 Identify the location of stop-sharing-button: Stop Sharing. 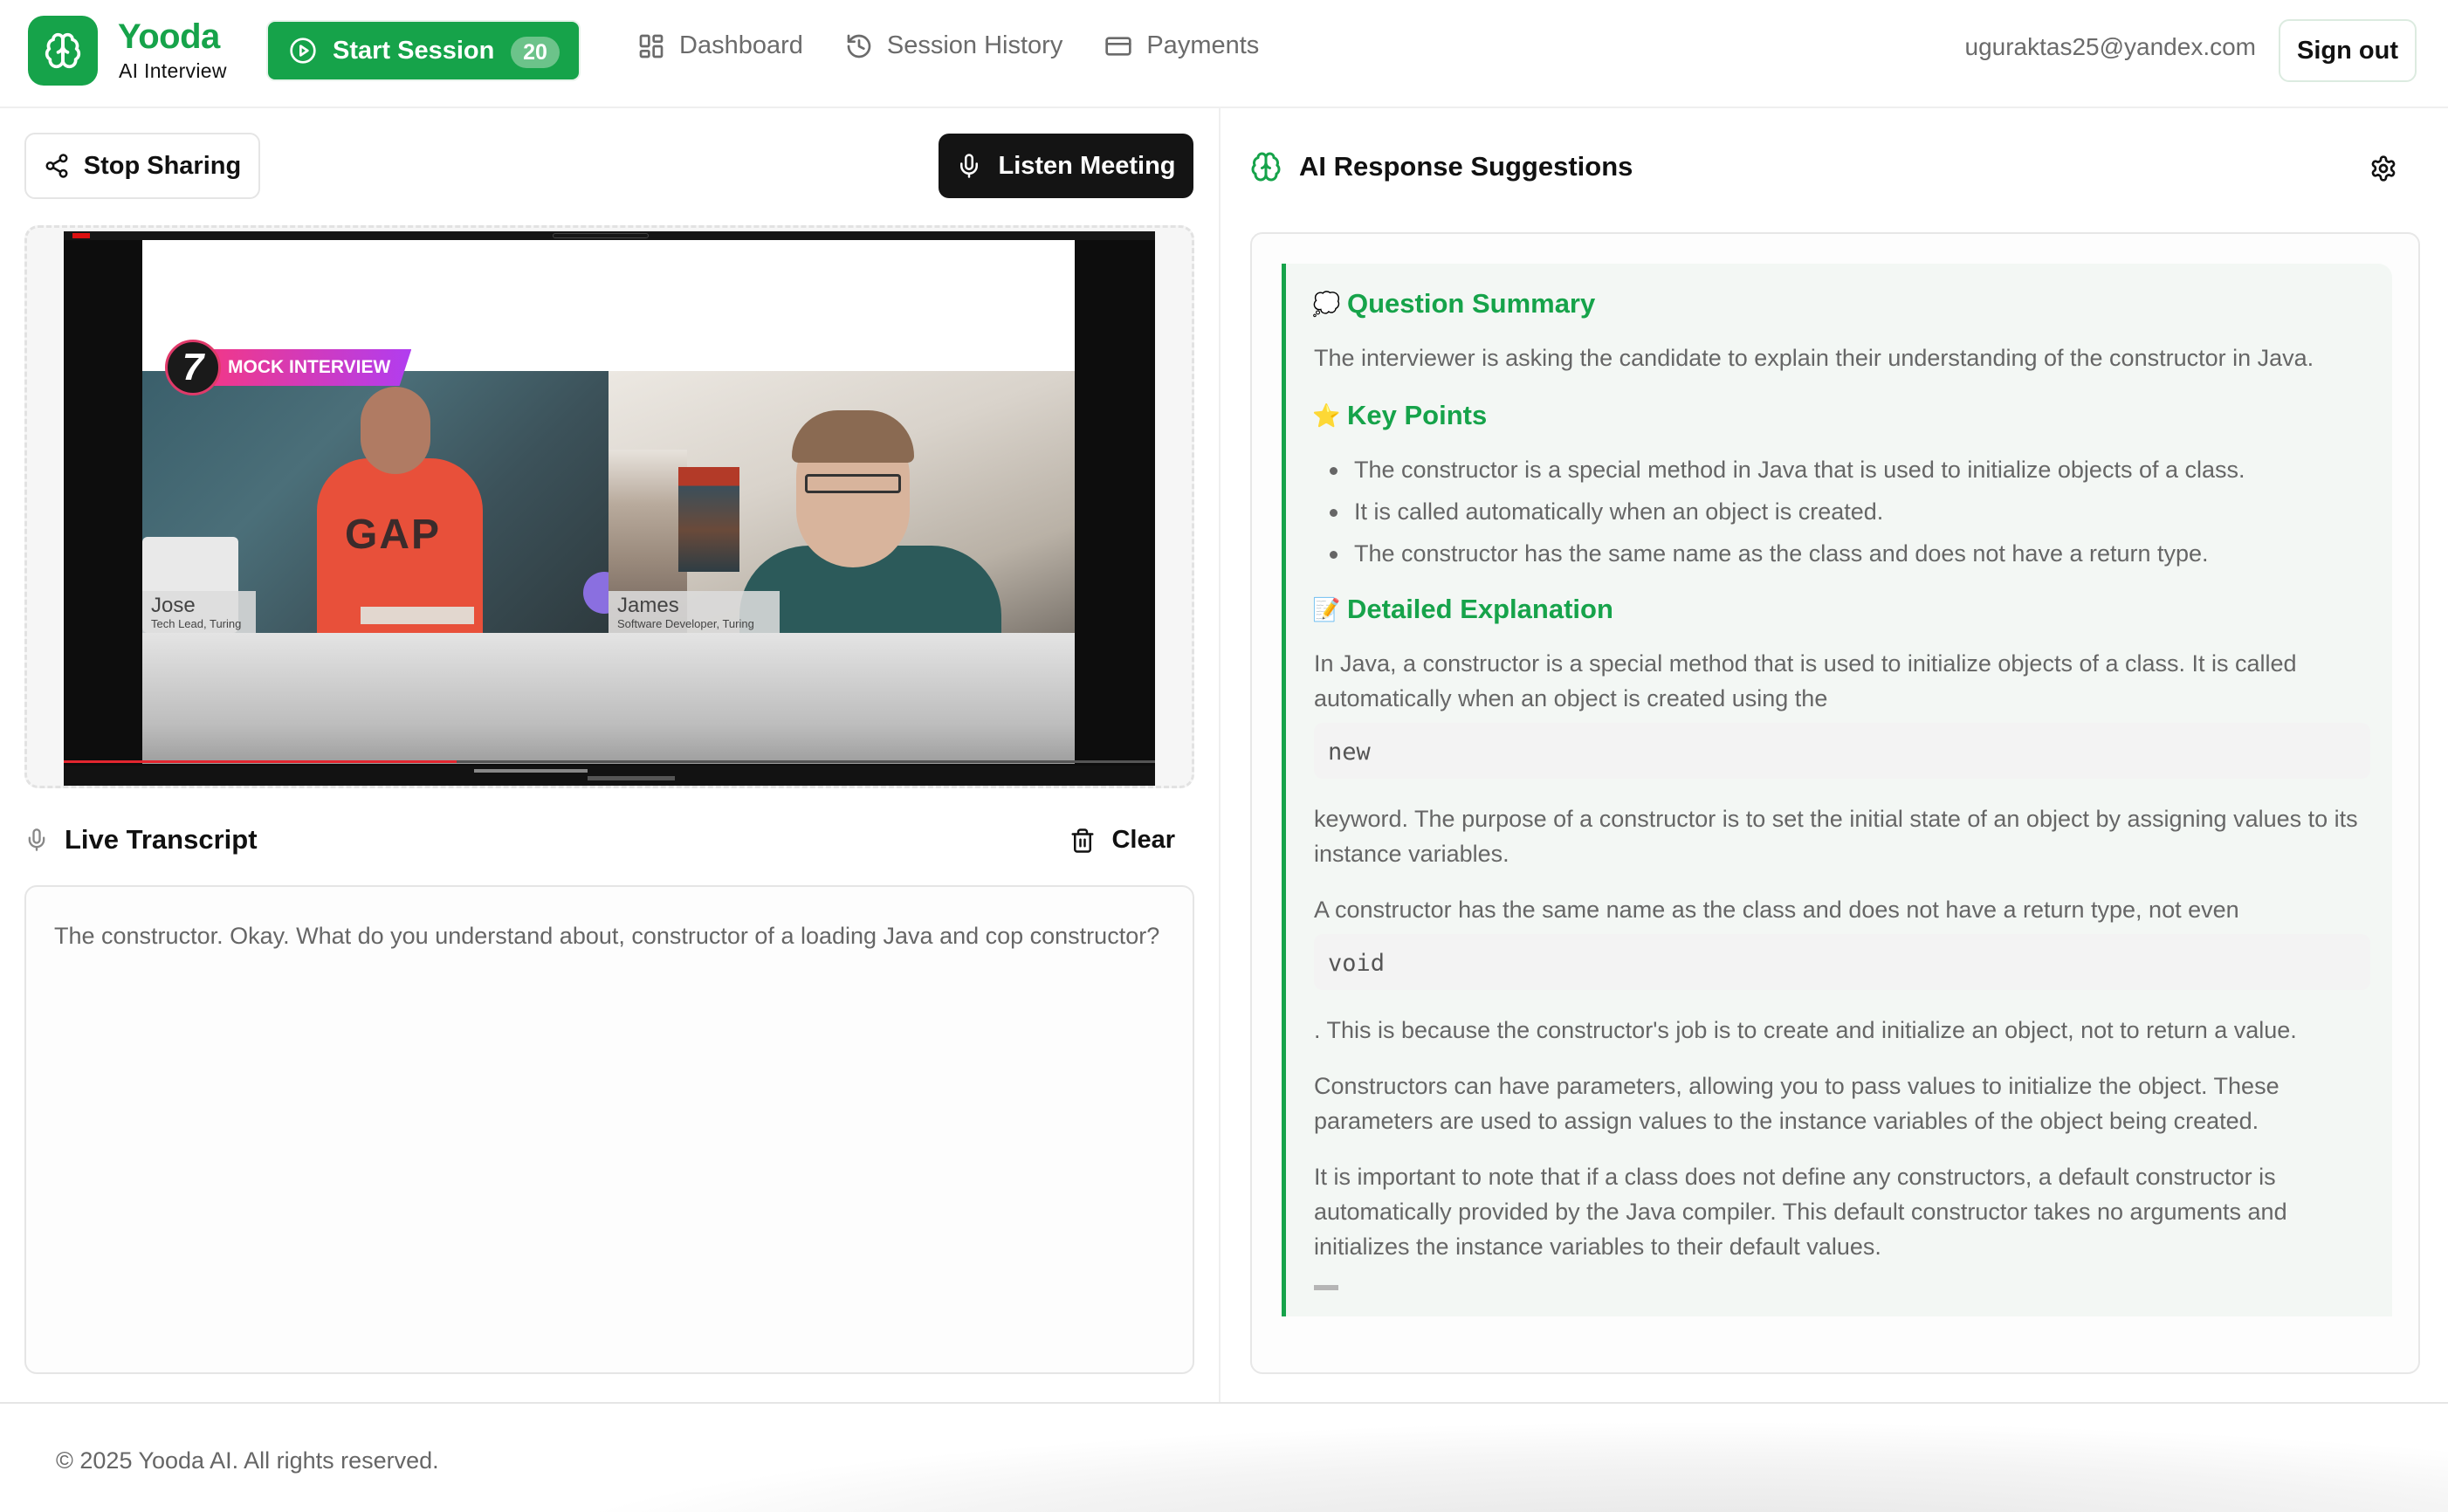
(142, 166).